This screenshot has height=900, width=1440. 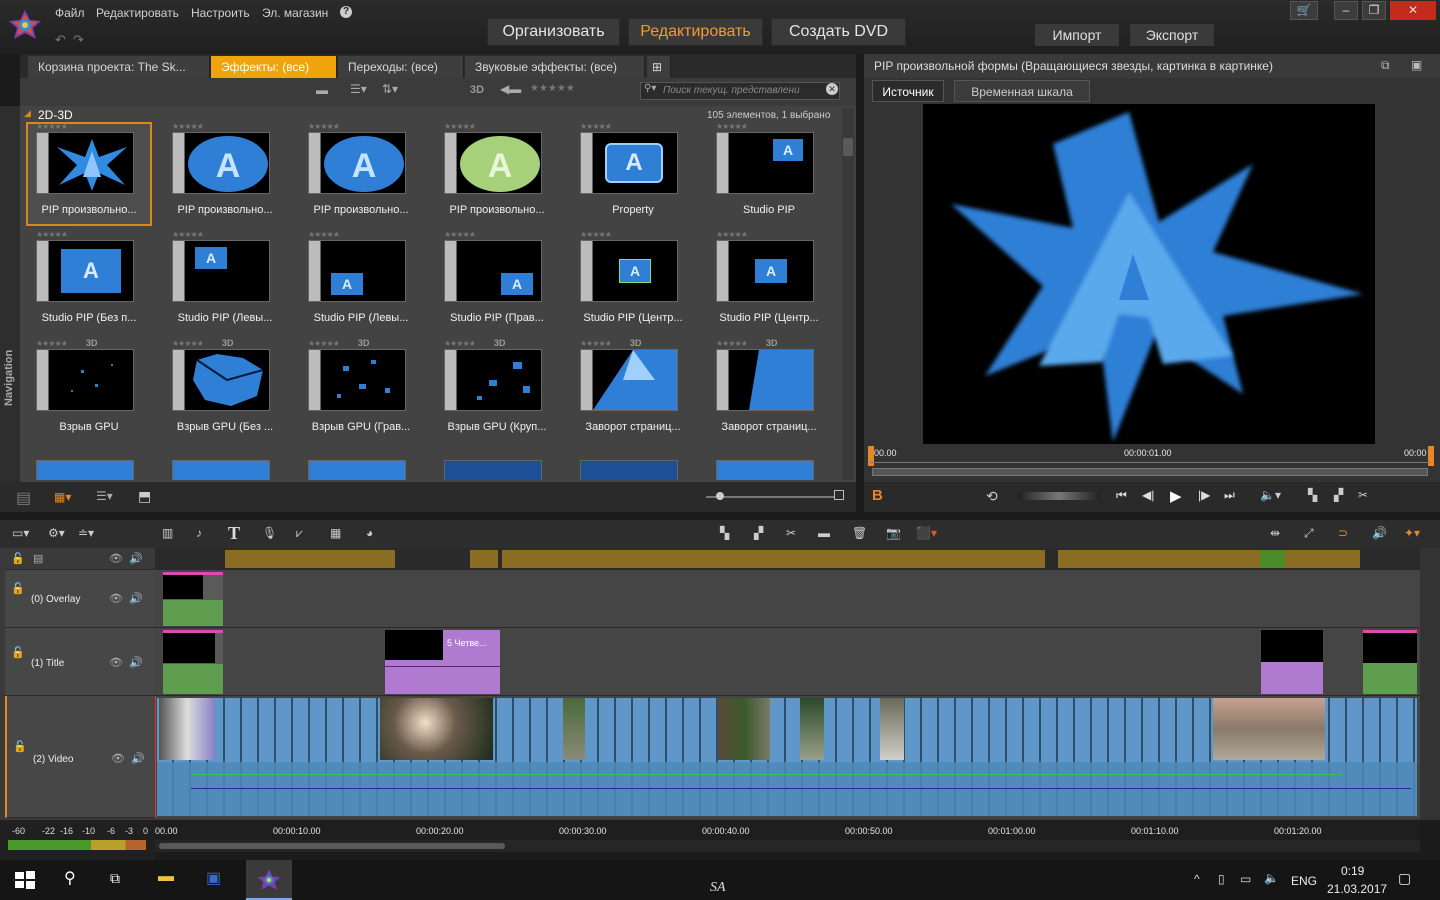 What do you see at coordinates (1430, 684) in the screenshot?
I see `timeline-vscroll-track` at bounding box center [1430, 684].